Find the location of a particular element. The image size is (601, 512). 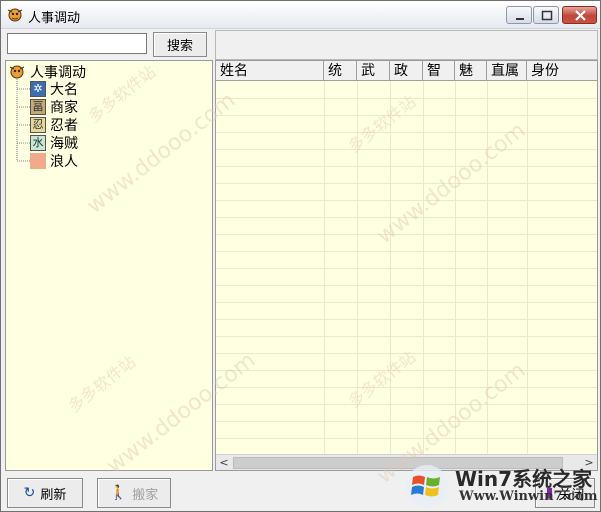

search-button: 搜索 is located at coordinates (180, 44).